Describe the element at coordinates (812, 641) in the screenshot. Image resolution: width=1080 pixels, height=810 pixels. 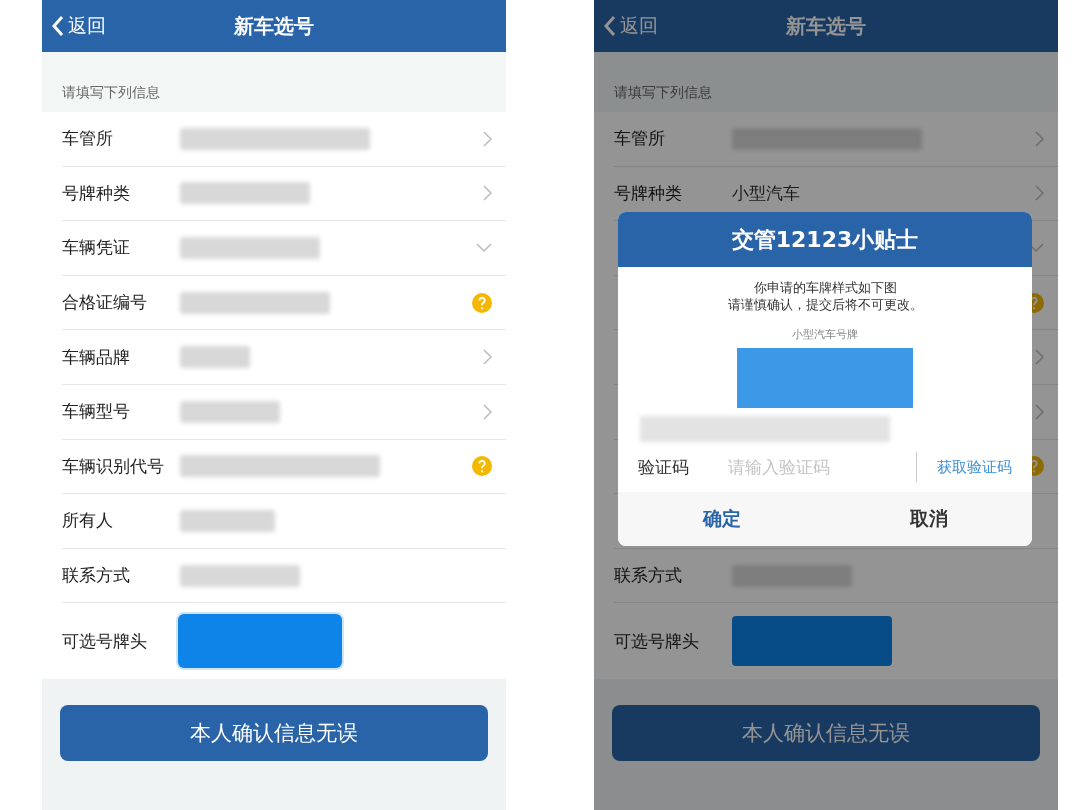
I see `license-plate` at that location.